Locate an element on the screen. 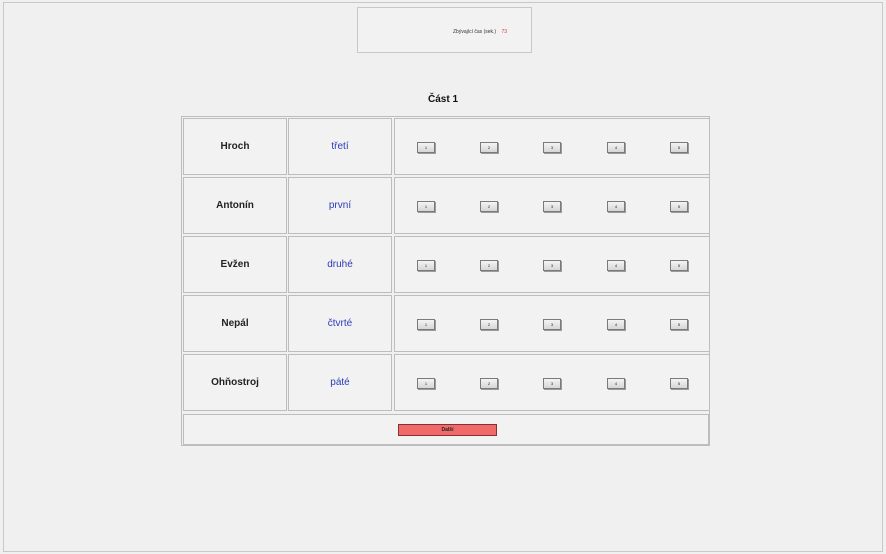 The width and height of the screenshot is (886, 554). row-ordinal: třetí is located at coordinates (340, 146).